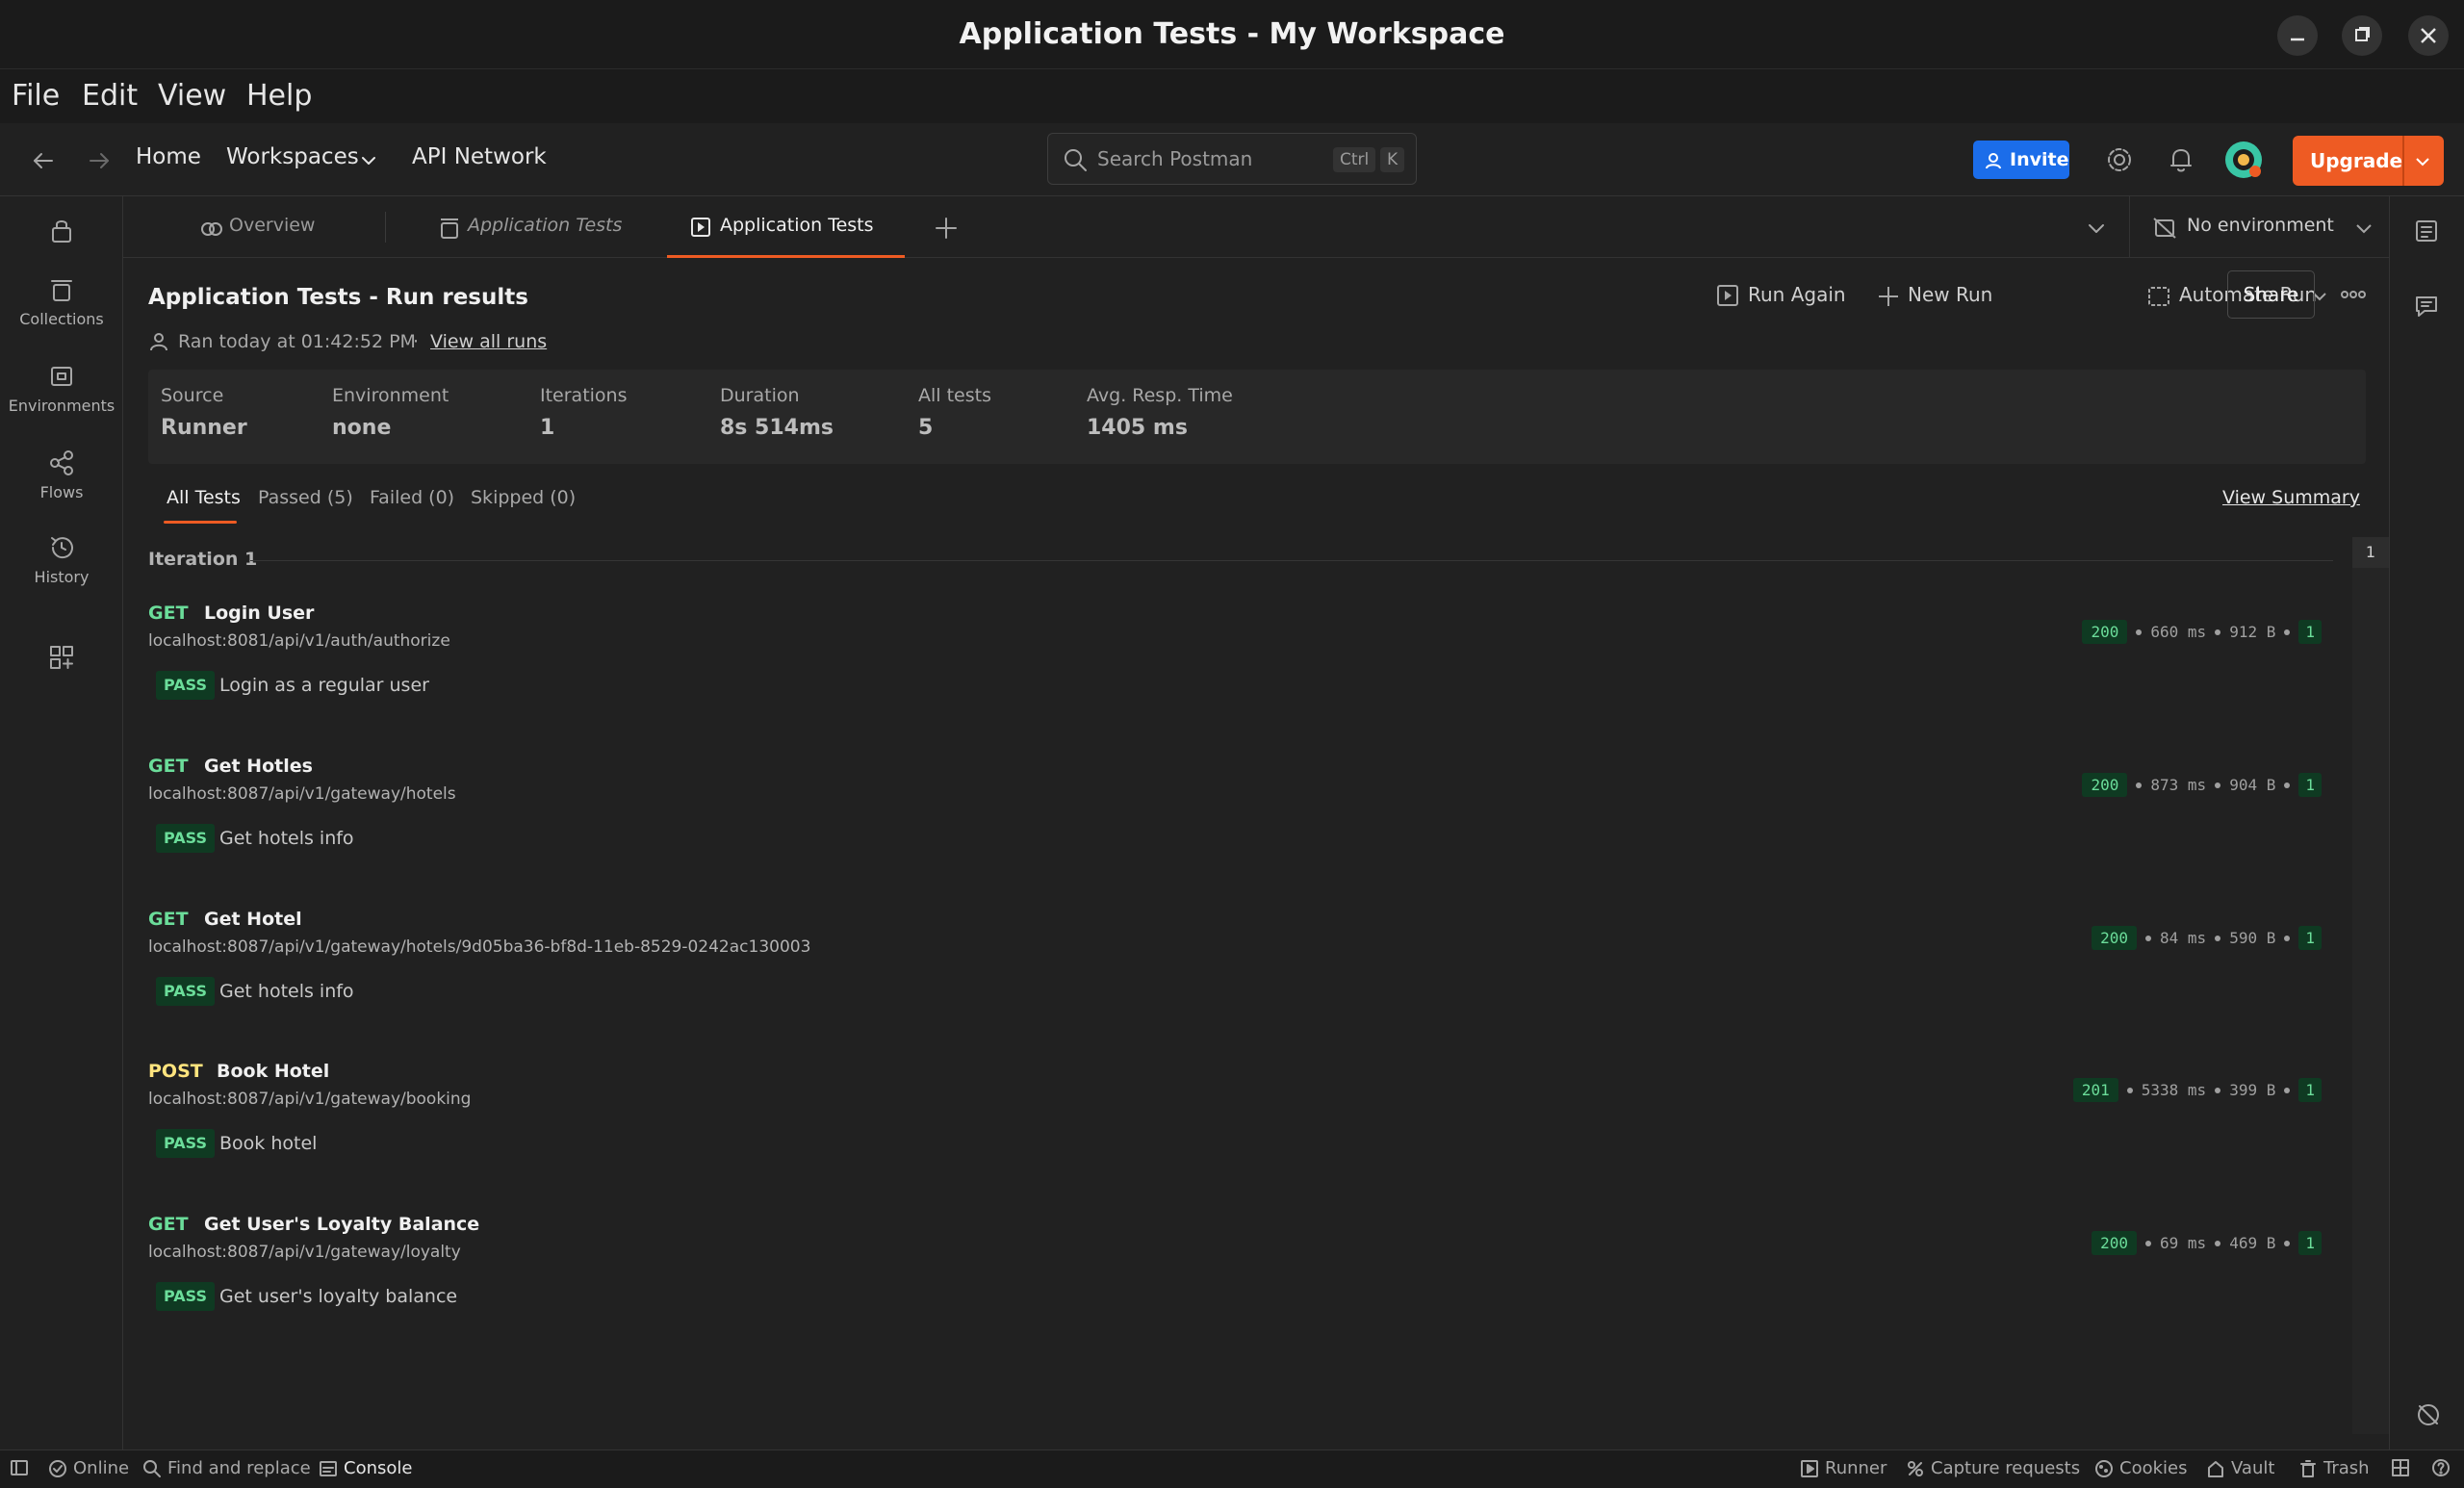  Describe the element at coordinates (777, 413) in the screenshot. I see `stat-duration: Duration 8s 514ms` at that location.